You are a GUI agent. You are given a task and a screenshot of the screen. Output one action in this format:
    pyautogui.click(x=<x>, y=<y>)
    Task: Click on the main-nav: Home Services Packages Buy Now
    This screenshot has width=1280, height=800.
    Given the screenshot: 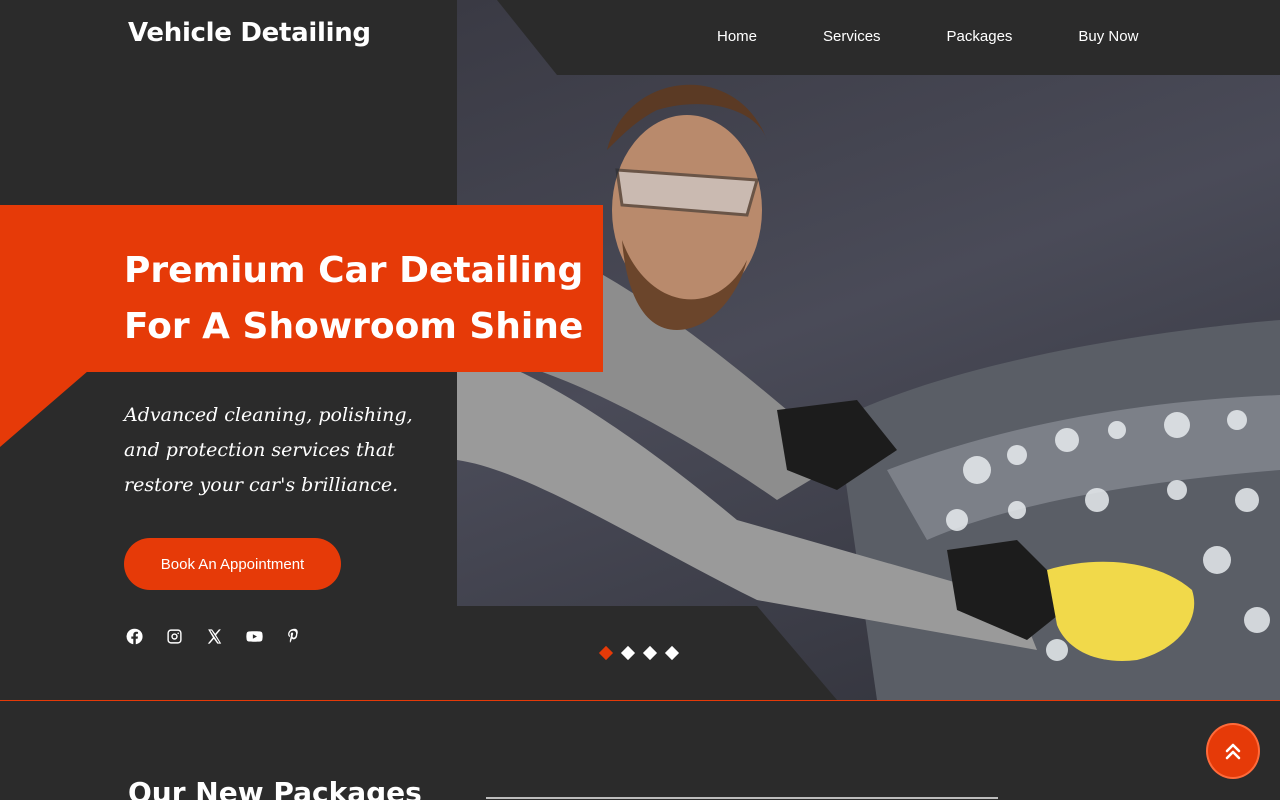 What is the action you would take?
    pyautogui.click(x=927, y=36)
    